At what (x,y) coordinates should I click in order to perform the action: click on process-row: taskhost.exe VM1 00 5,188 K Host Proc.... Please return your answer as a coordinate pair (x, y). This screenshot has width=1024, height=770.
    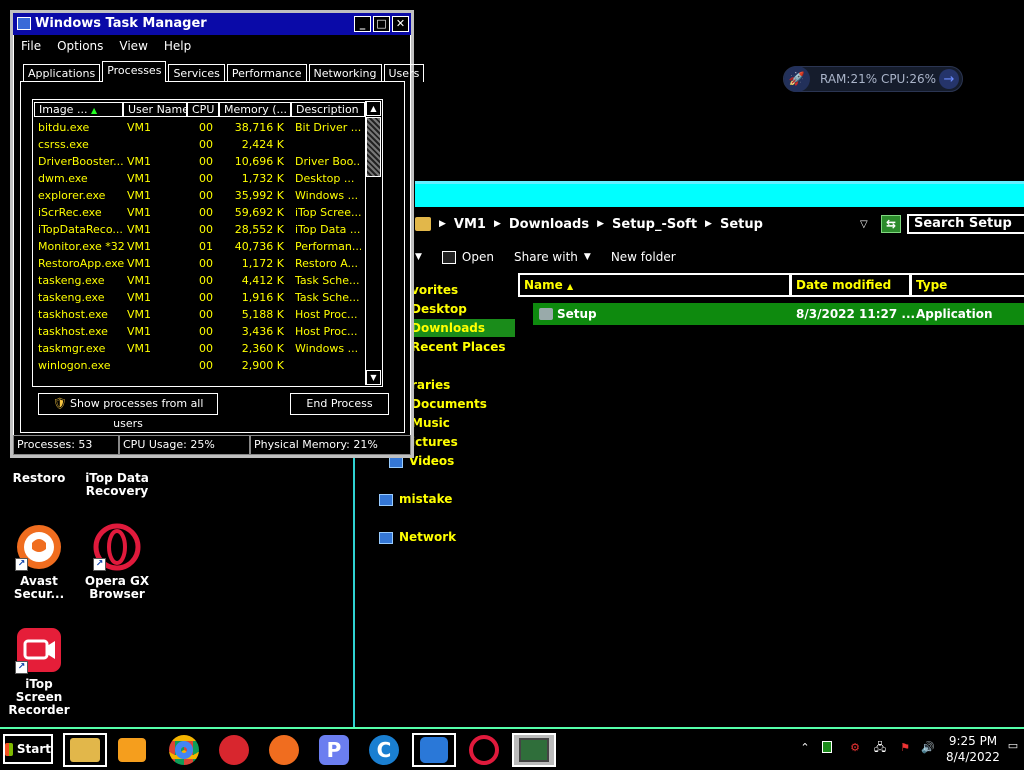
    Looking at the image, I should click on (198, 314).